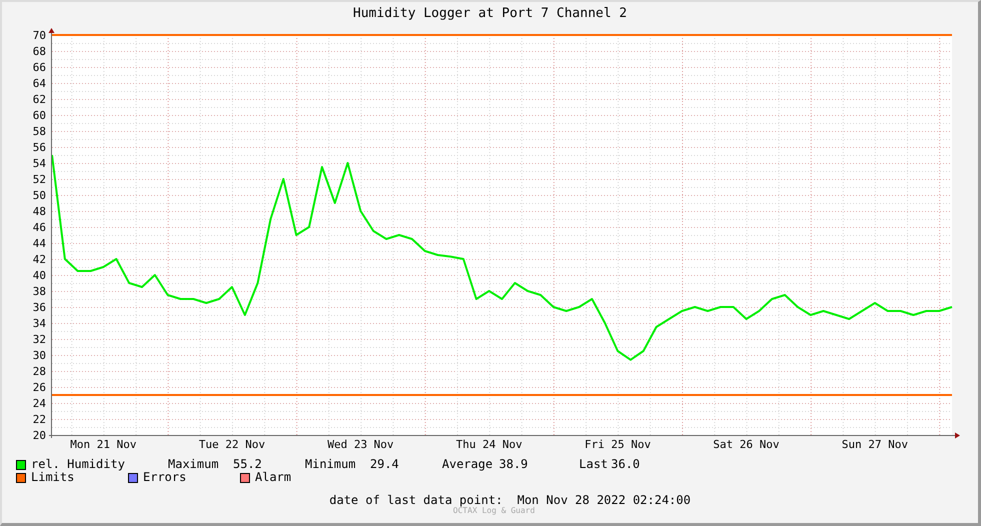 The width and height of the screenshot is (981, 526). Describe the element at coordinates (875, 444) in the screenshot. I see `x-tick-label: Sun 27 Nov` at that location.